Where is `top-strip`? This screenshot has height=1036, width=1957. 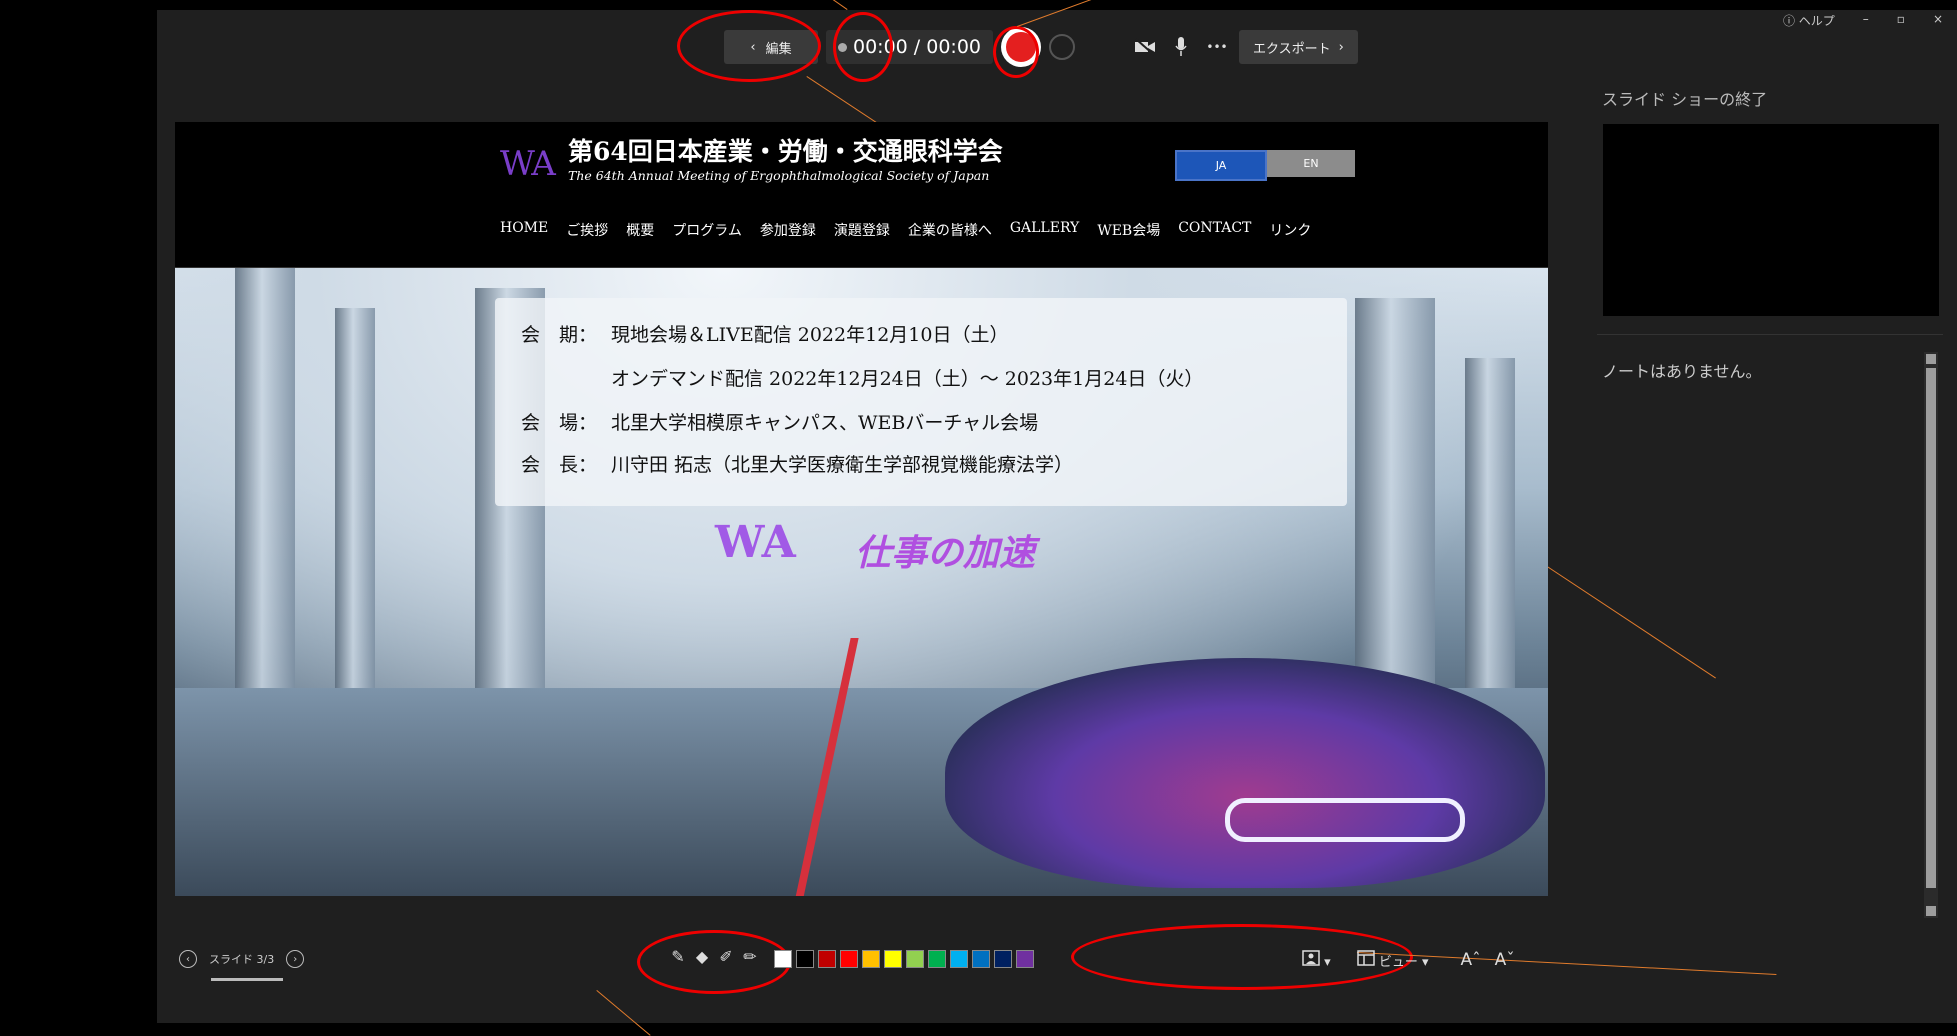 top-strip is located at coordinates (1057, 5).